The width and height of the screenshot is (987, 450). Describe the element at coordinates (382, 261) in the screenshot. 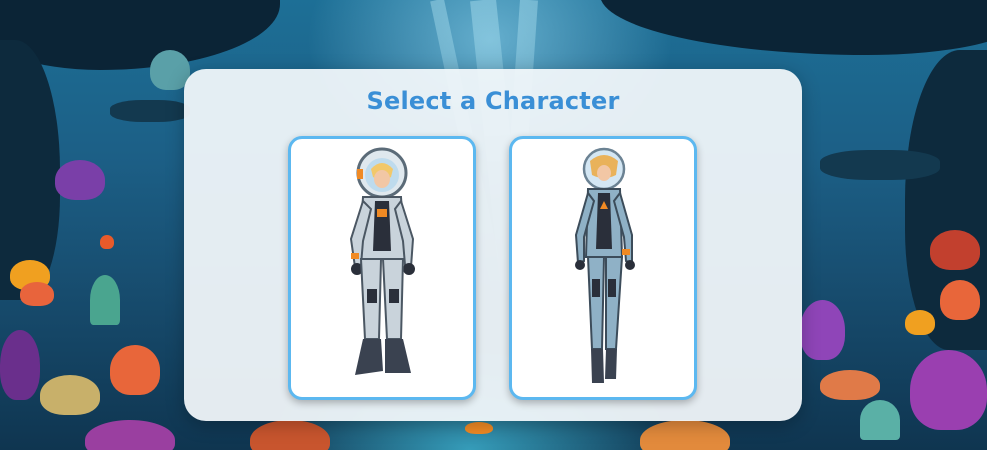

I see `diver-boy-illustration` at that location.